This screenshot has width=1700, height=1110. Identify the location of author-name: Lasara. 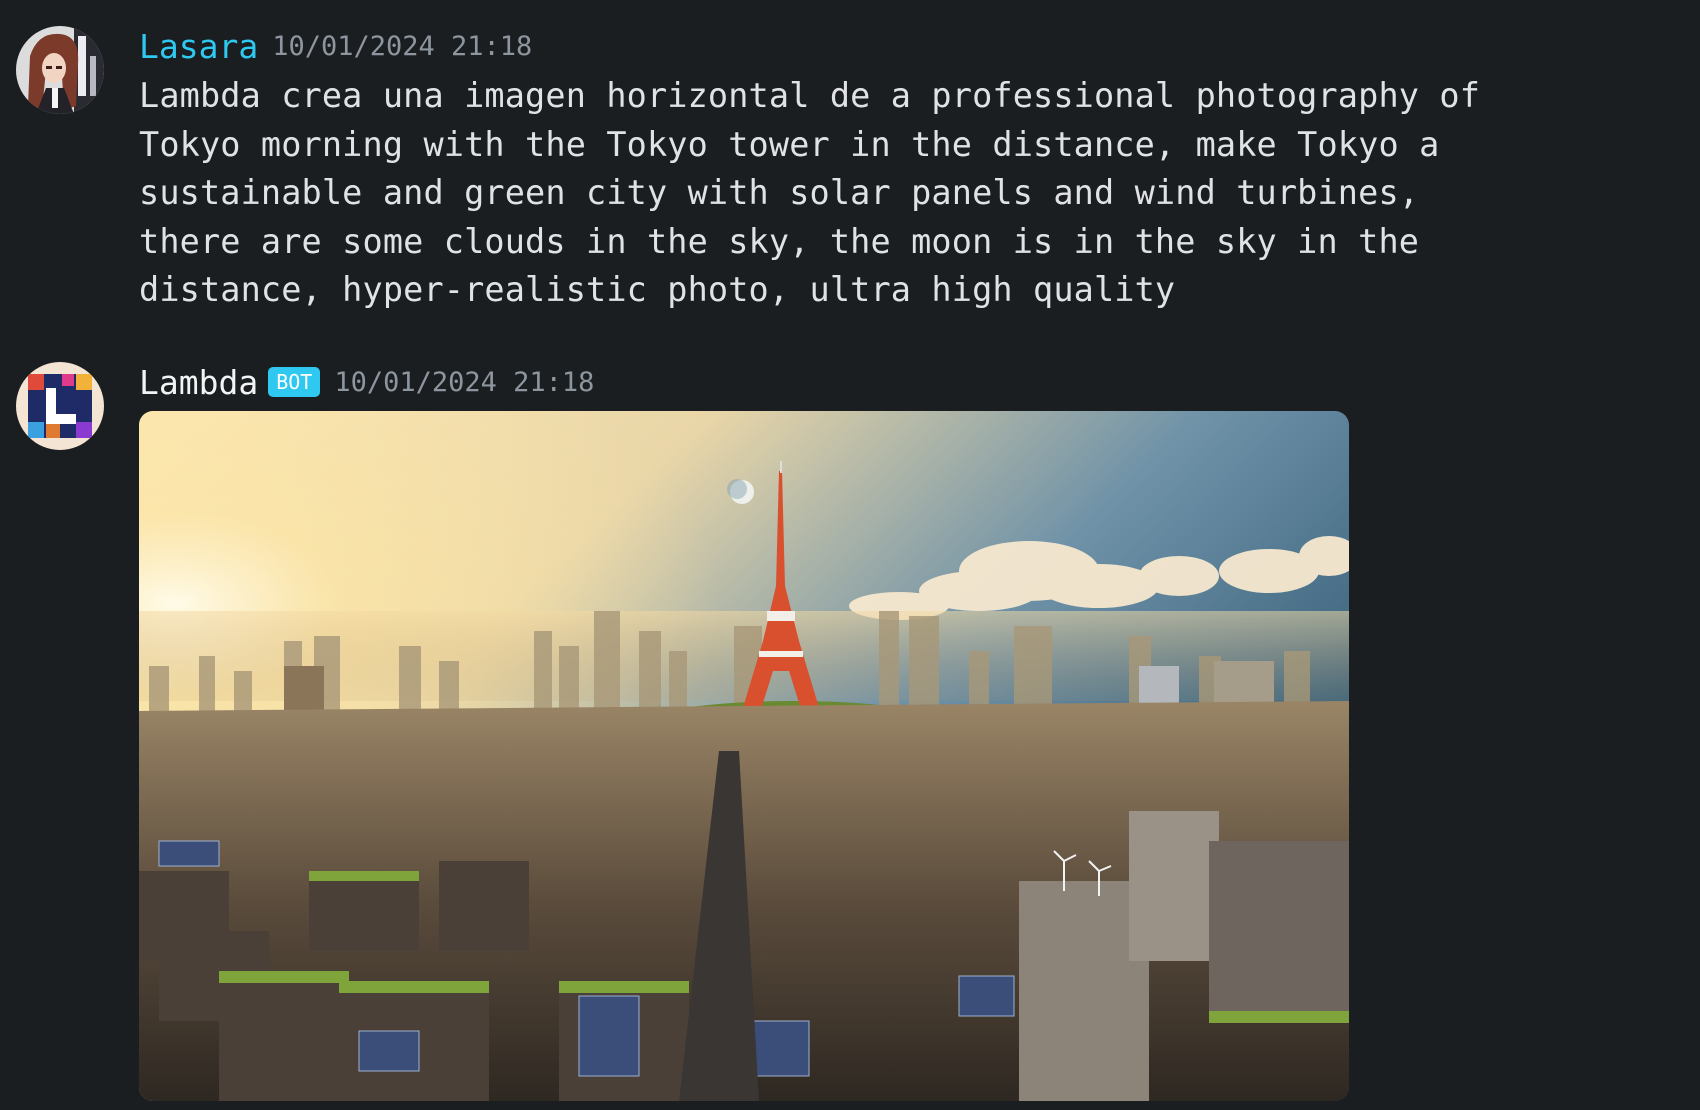
(198, 46).